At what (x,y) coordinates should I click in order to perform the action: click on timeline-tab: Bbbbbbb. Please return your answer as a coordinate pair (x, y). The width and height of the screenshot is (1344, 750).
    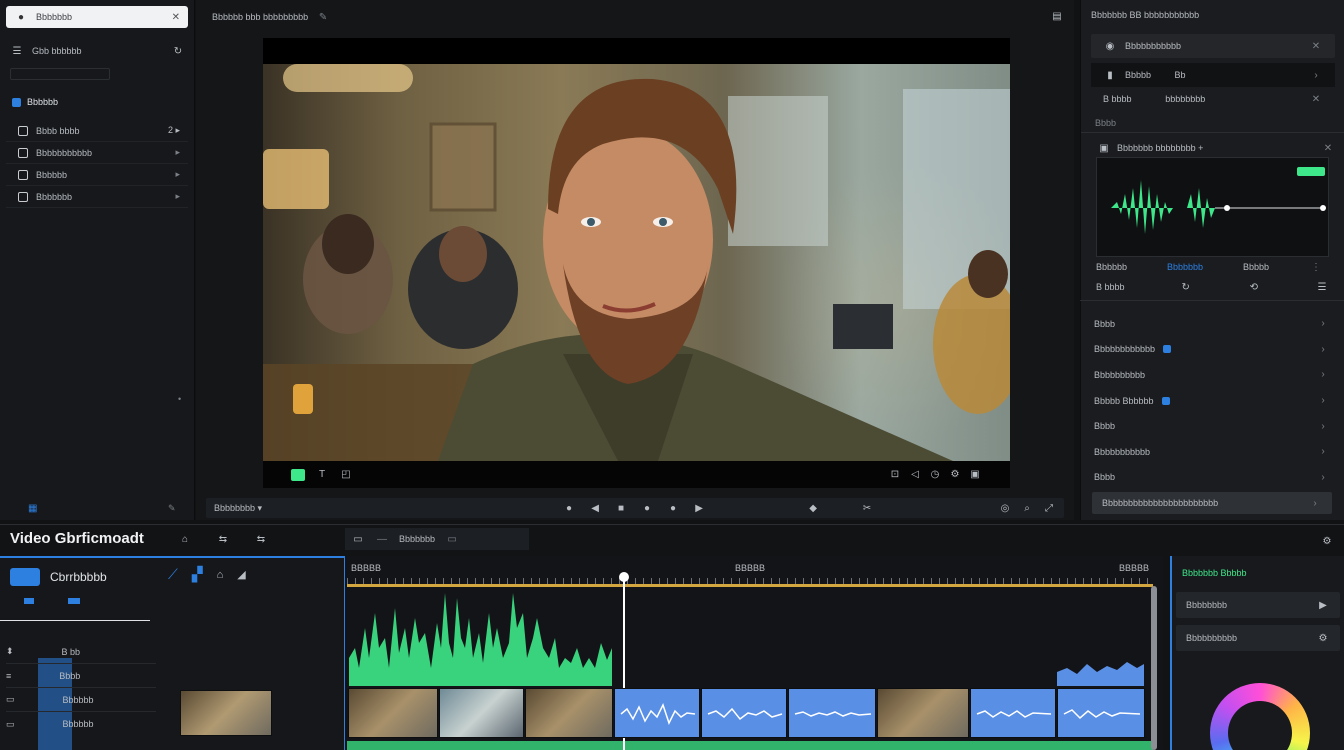
    Looking at the image, I should click on (417, 539).